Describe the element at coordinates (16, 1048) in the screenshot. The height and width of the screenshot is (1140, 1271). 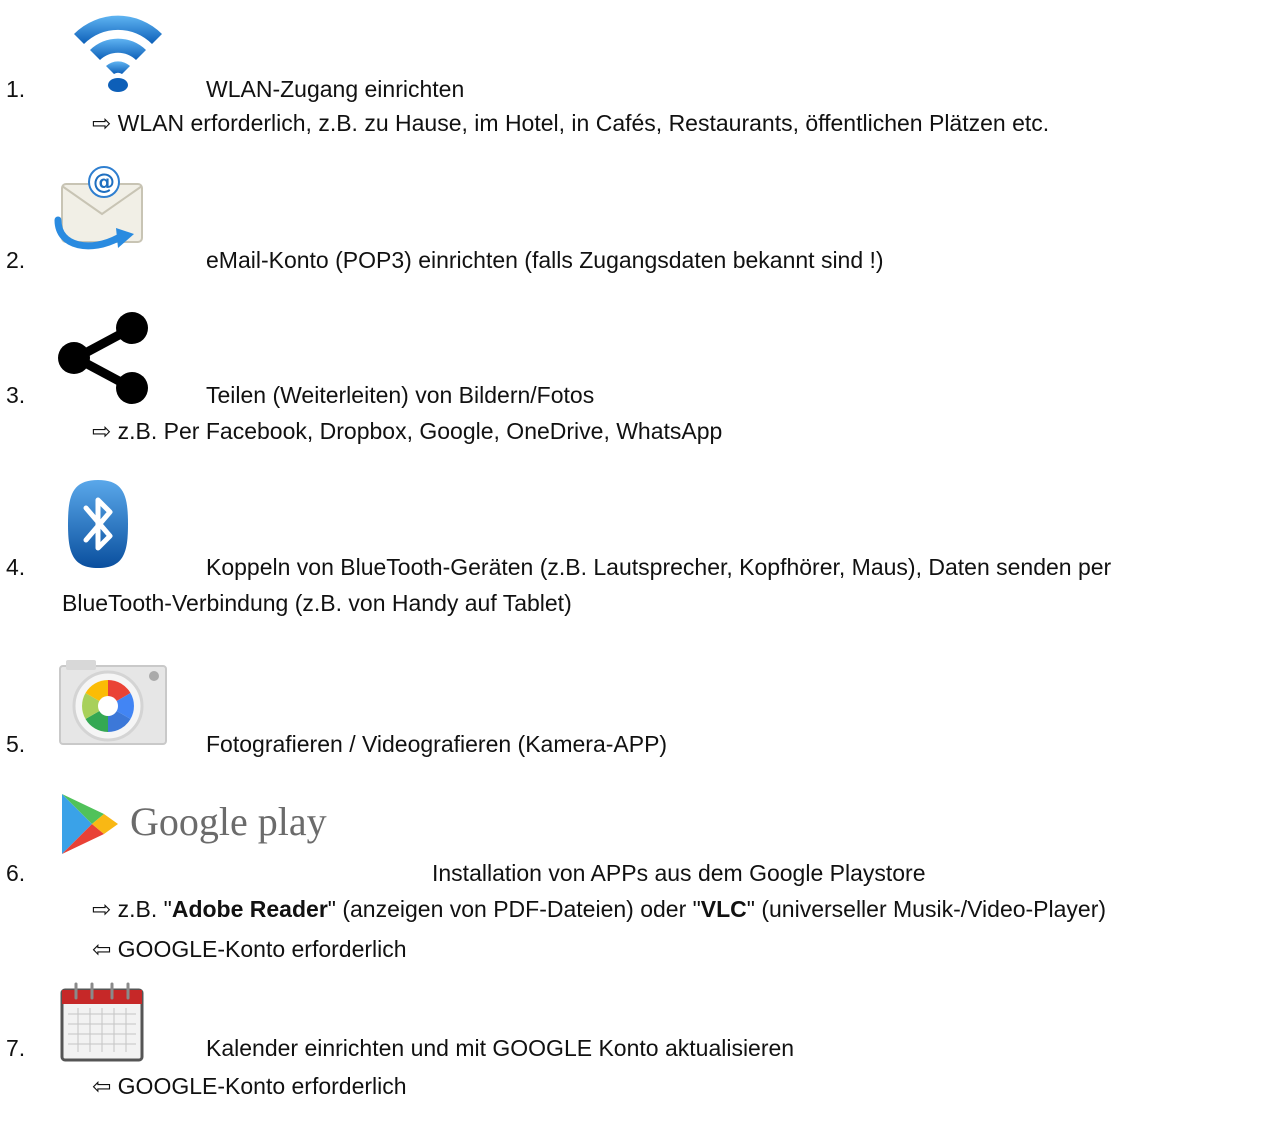
I see `item-number: 7.` at that location.